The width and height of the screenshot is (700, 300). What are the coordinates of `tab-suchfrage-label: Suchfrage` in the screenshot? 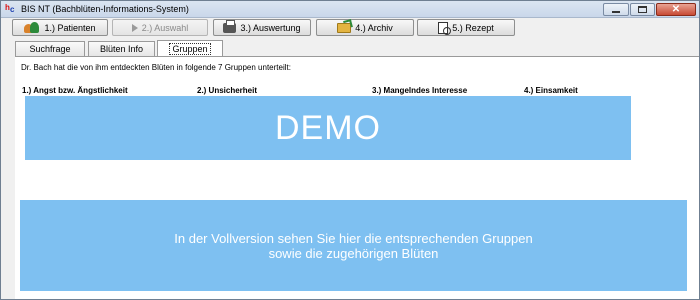 It's located at (50, 49).